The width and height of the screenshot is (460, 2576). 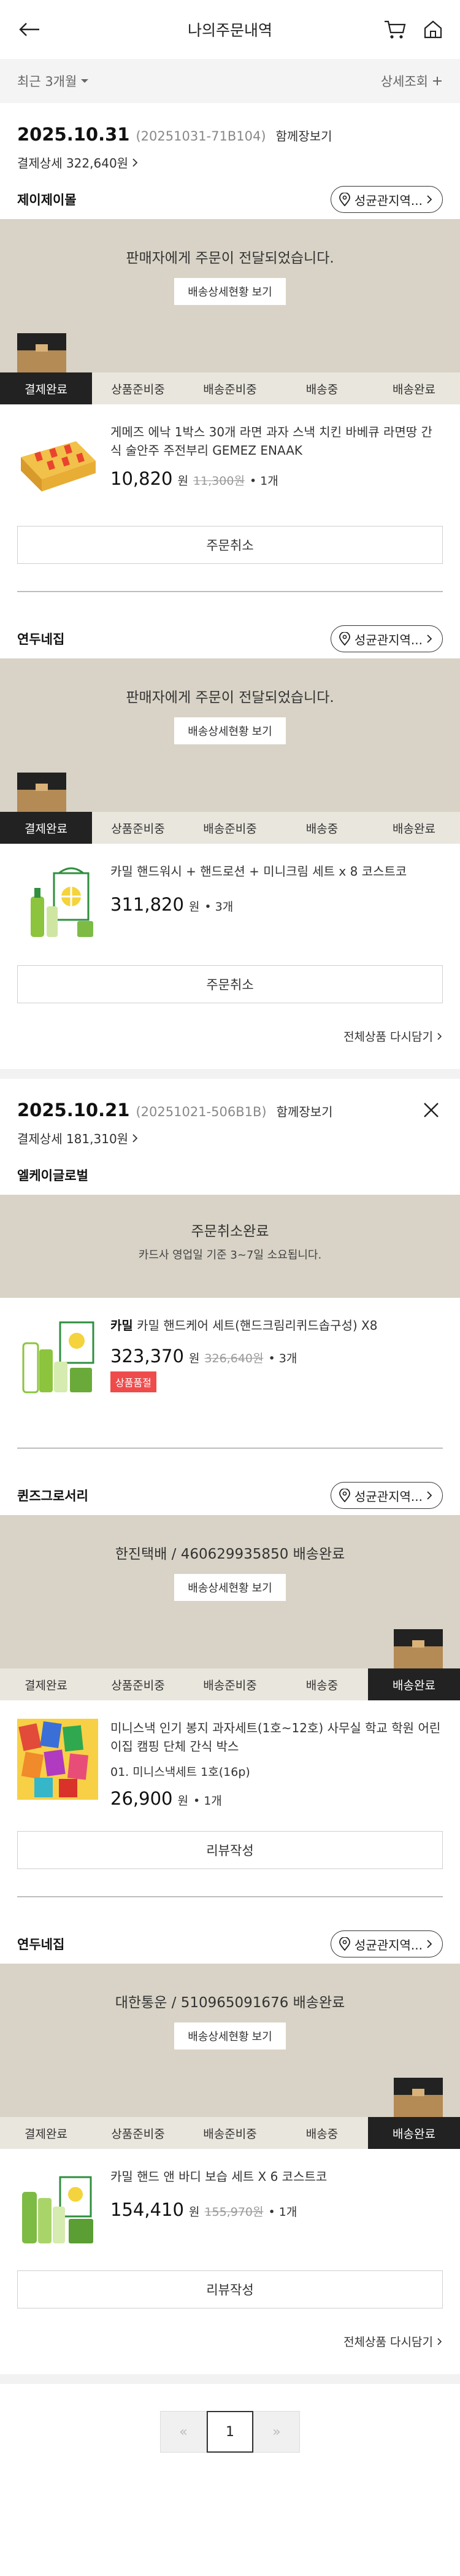 I want to click on divider, so click(x=230, y=591).